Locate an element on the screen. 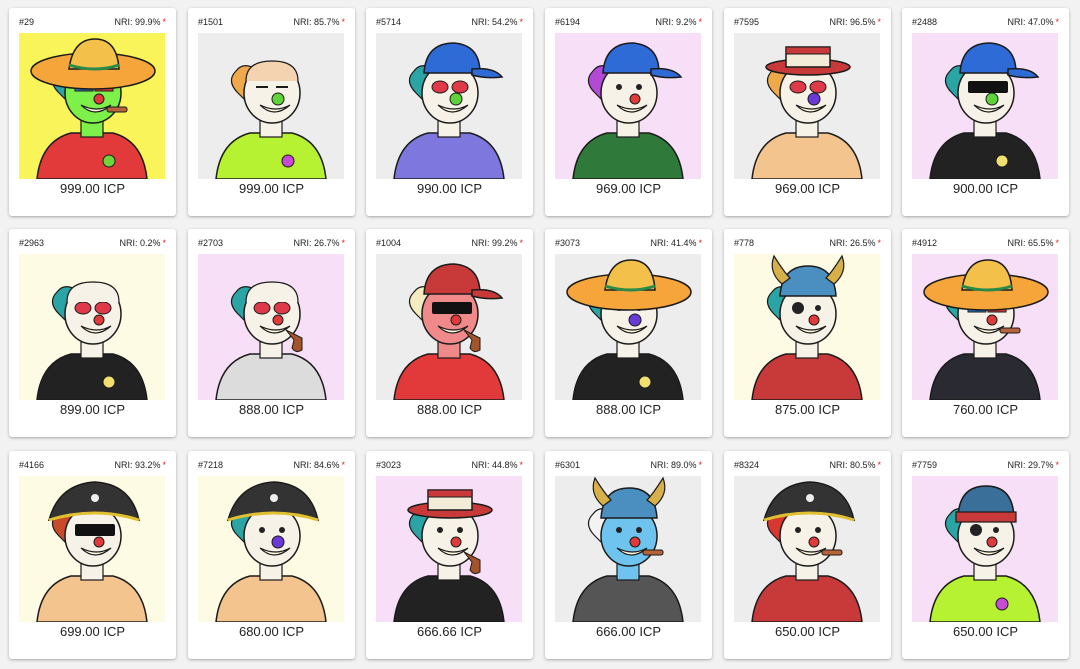 This screenshot has height=669, width=1080. nri-value: NRI: 85.7% is located at coordinates (316, 22).